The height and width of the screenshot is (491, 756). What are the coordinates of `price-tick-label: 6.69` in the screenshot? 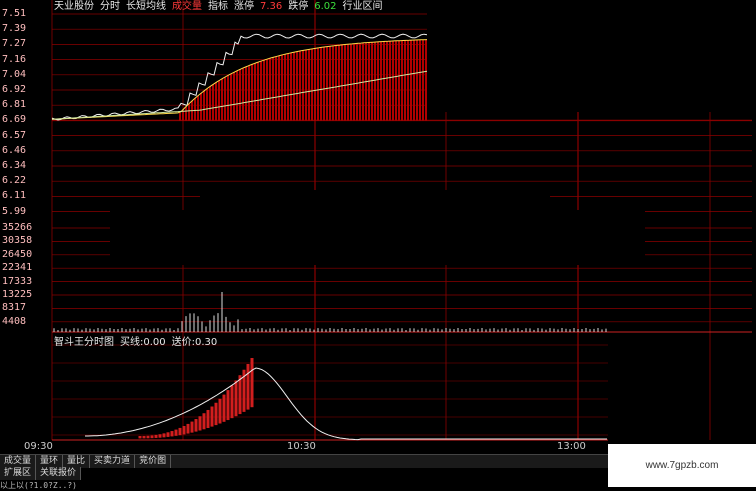 It's located at (14, 120).